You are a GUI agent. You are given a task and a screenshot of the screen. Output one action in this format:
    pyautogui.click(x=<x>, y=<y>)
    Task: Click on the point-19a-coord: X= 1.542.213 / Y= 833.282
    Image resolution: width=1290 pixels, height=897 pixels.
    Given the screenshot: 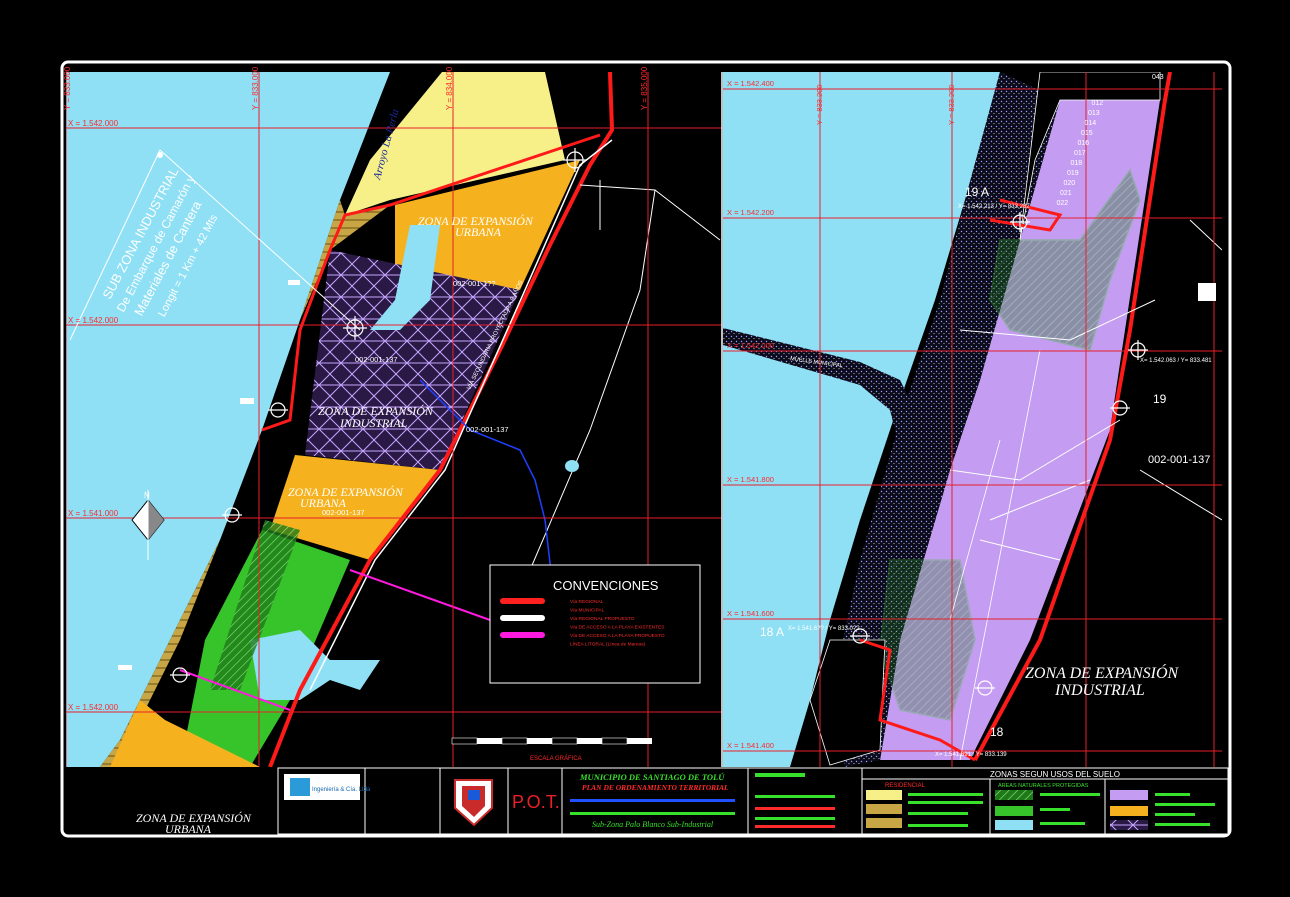 What is the action you would take?
    pyautogui.click(x=994, y=207)
    